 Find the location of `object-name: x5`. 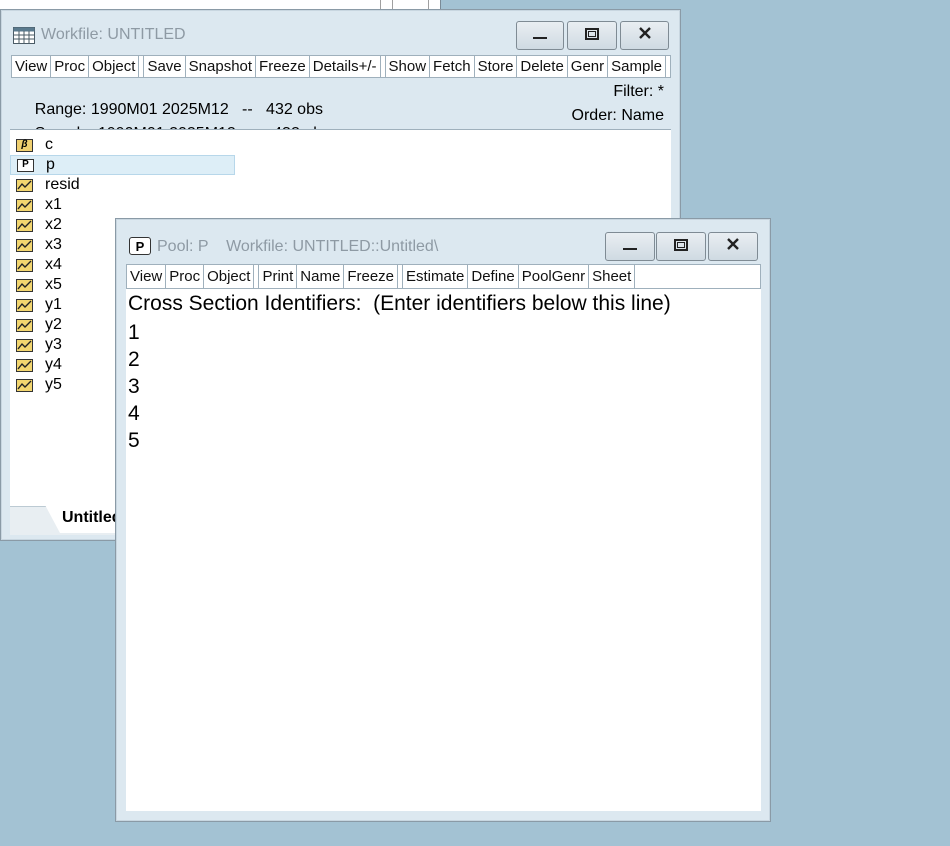

object-name: x5 is located at coordinates (53, 284).